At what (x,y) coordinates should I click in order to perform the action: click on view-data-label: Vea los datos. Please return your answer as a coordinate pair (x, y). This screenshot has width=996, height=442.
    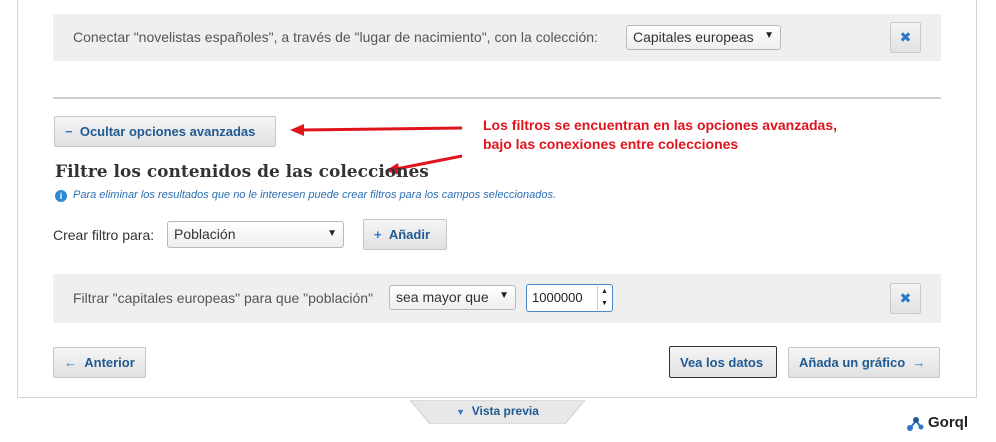
    Looking at the image, I should click on (722, 362).